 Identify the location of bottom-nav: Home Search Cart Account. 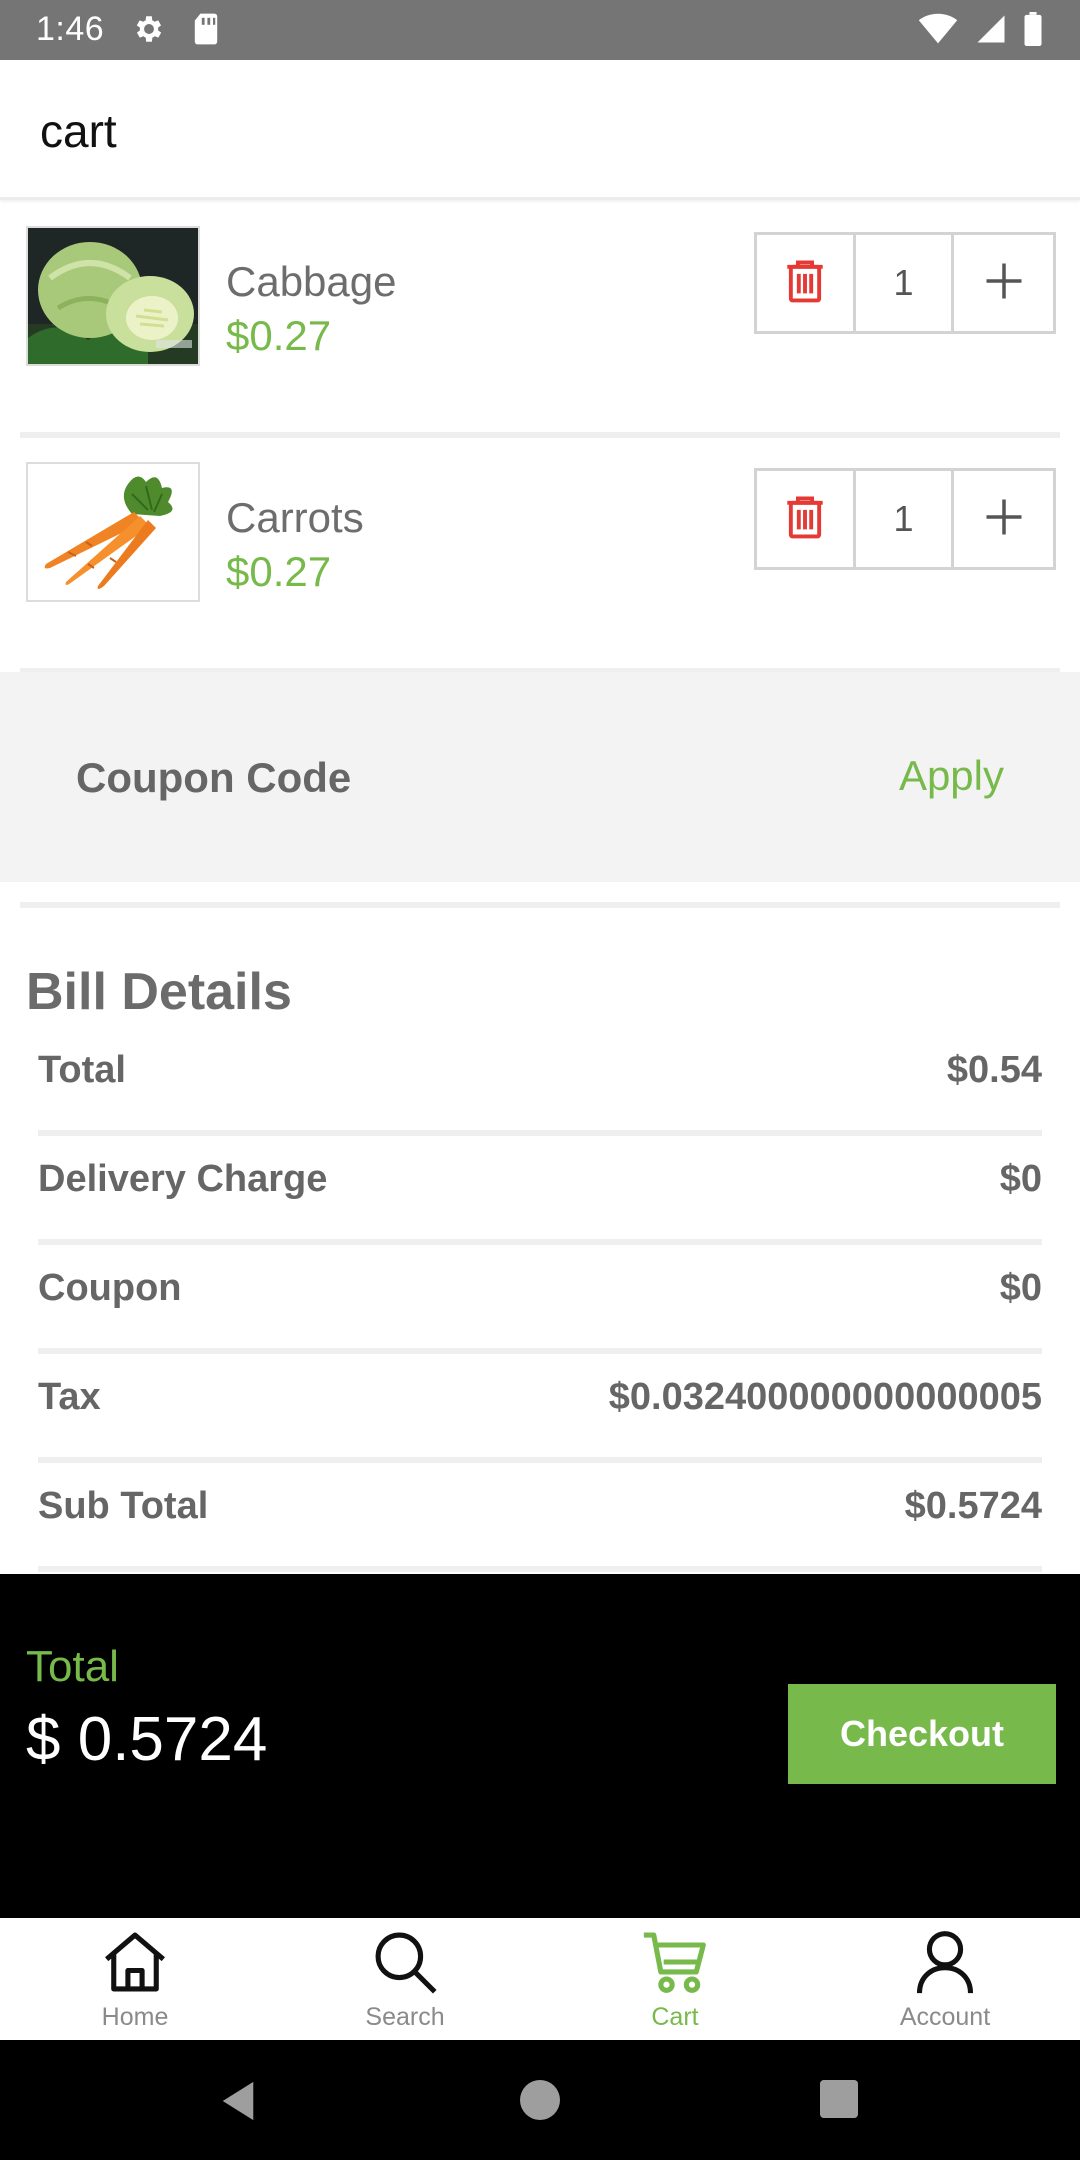
(540, 1979).